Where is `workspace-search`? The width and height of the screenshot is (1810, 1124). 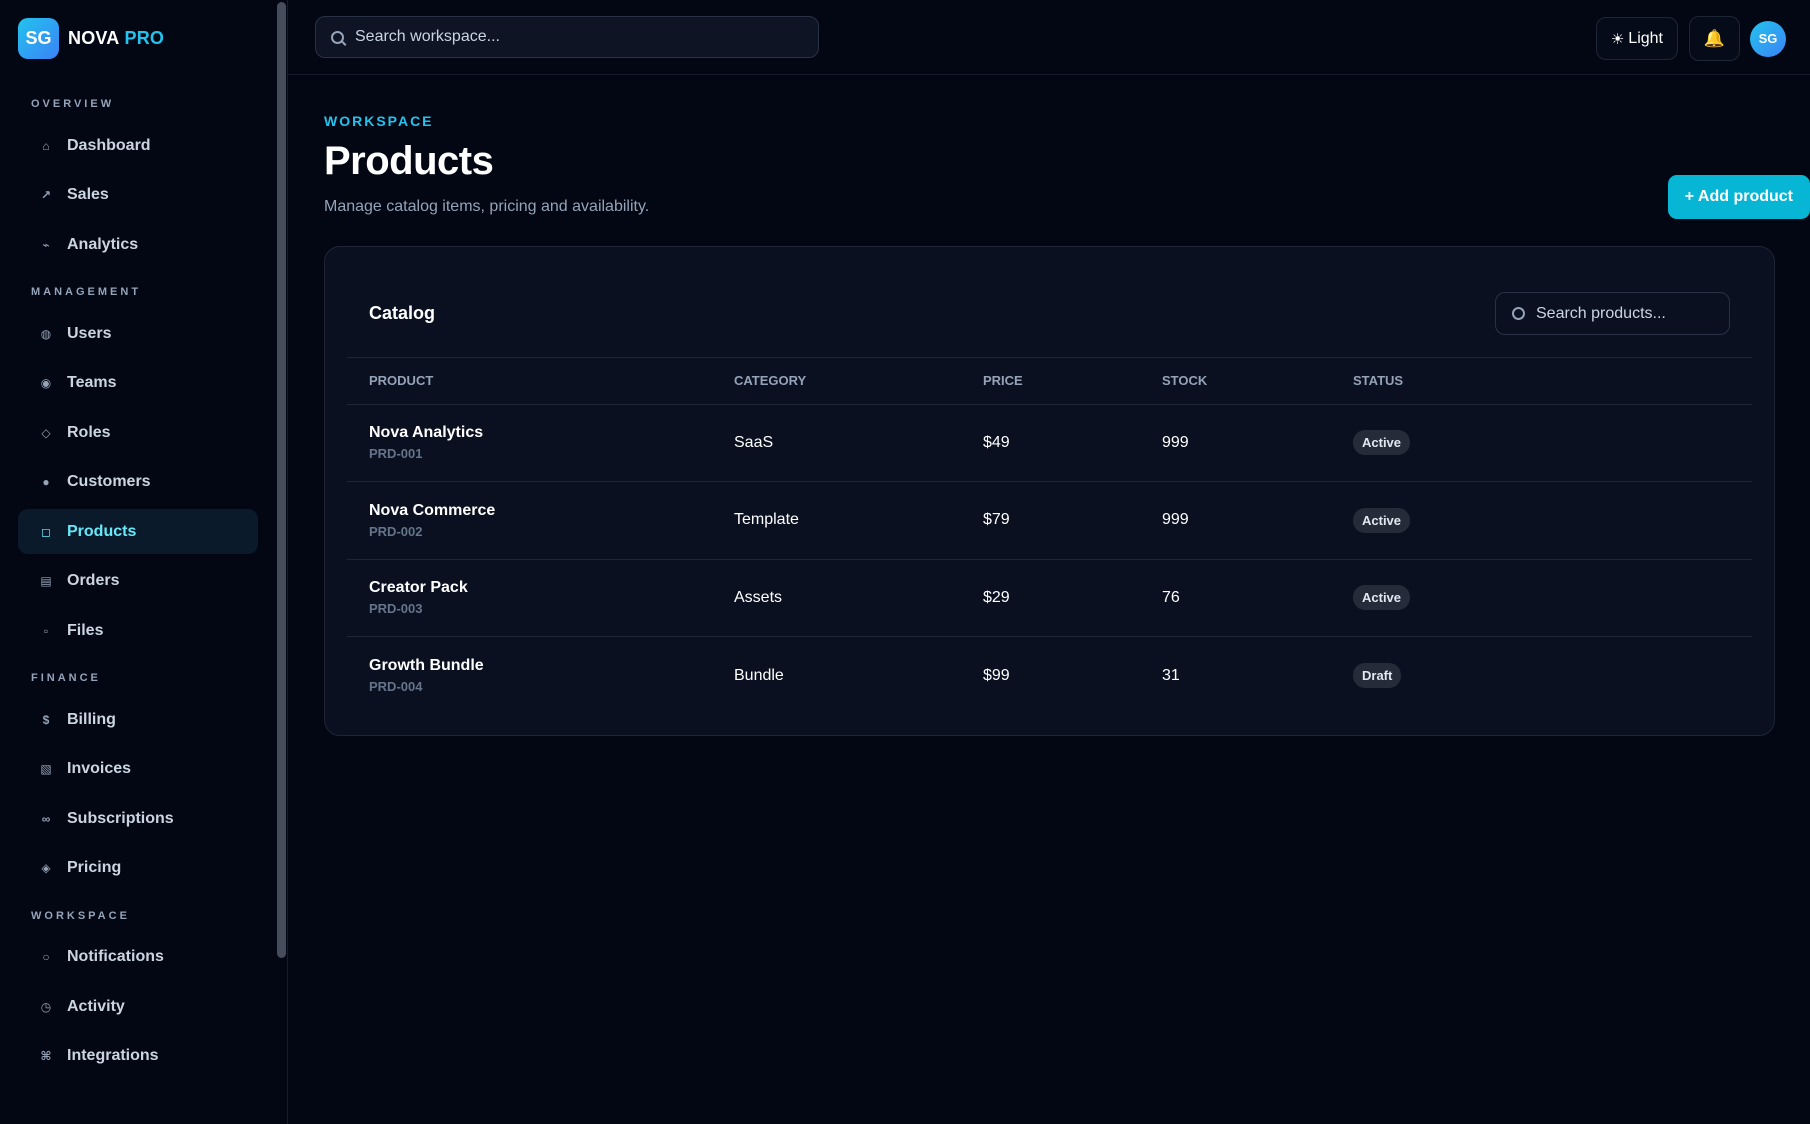
workspace-search is located at coordinates (567, 37).